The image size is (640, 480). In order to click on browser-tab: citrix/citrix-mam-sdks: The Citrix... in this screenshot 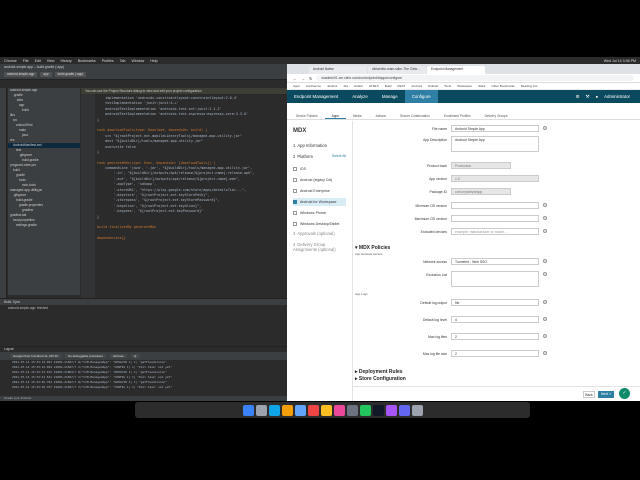, I will do `click(397, 70)`.